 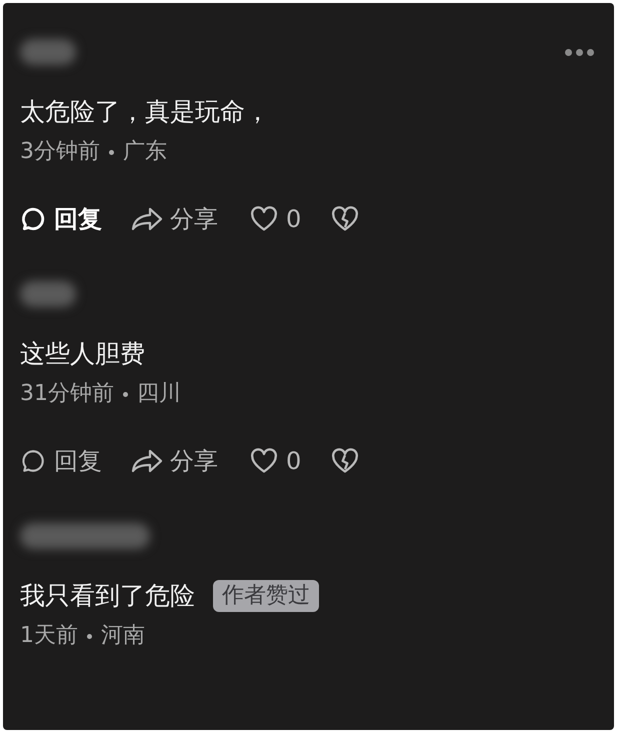 I want to click on comment-time: 1天前, so click(x=49, y=636).